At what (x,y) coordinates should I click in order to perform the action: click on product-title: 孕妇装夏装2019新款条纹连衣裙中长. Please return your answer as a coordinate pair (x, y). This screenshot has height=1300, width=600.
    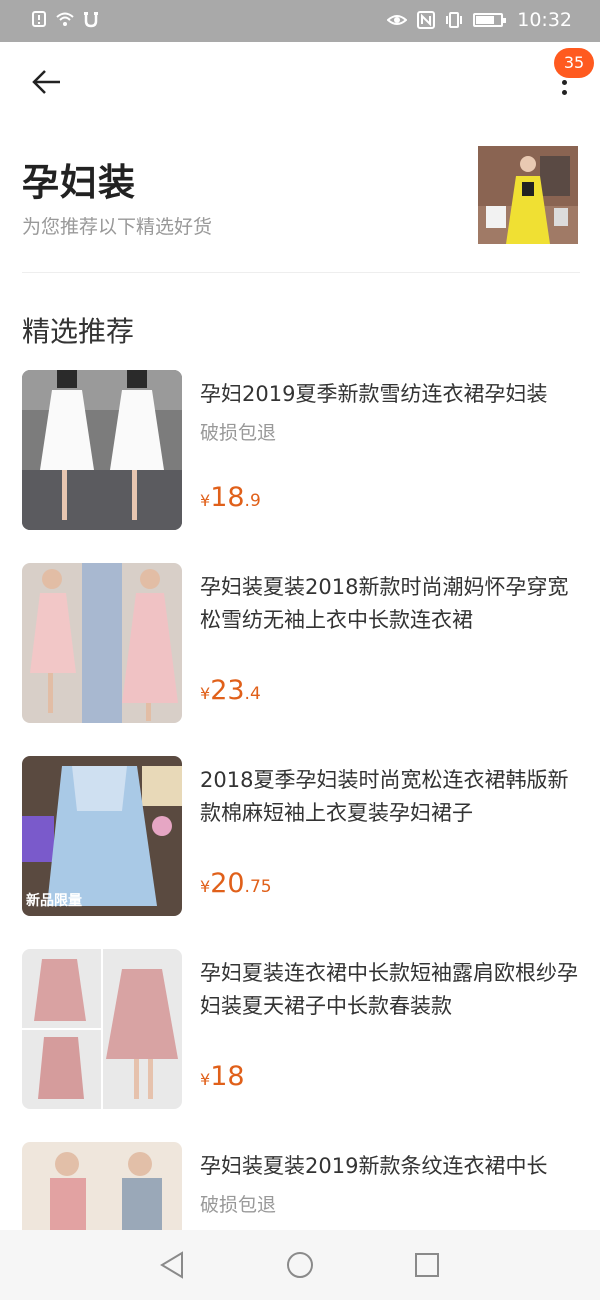
    Looking at the image, I should click on (374, 1166).